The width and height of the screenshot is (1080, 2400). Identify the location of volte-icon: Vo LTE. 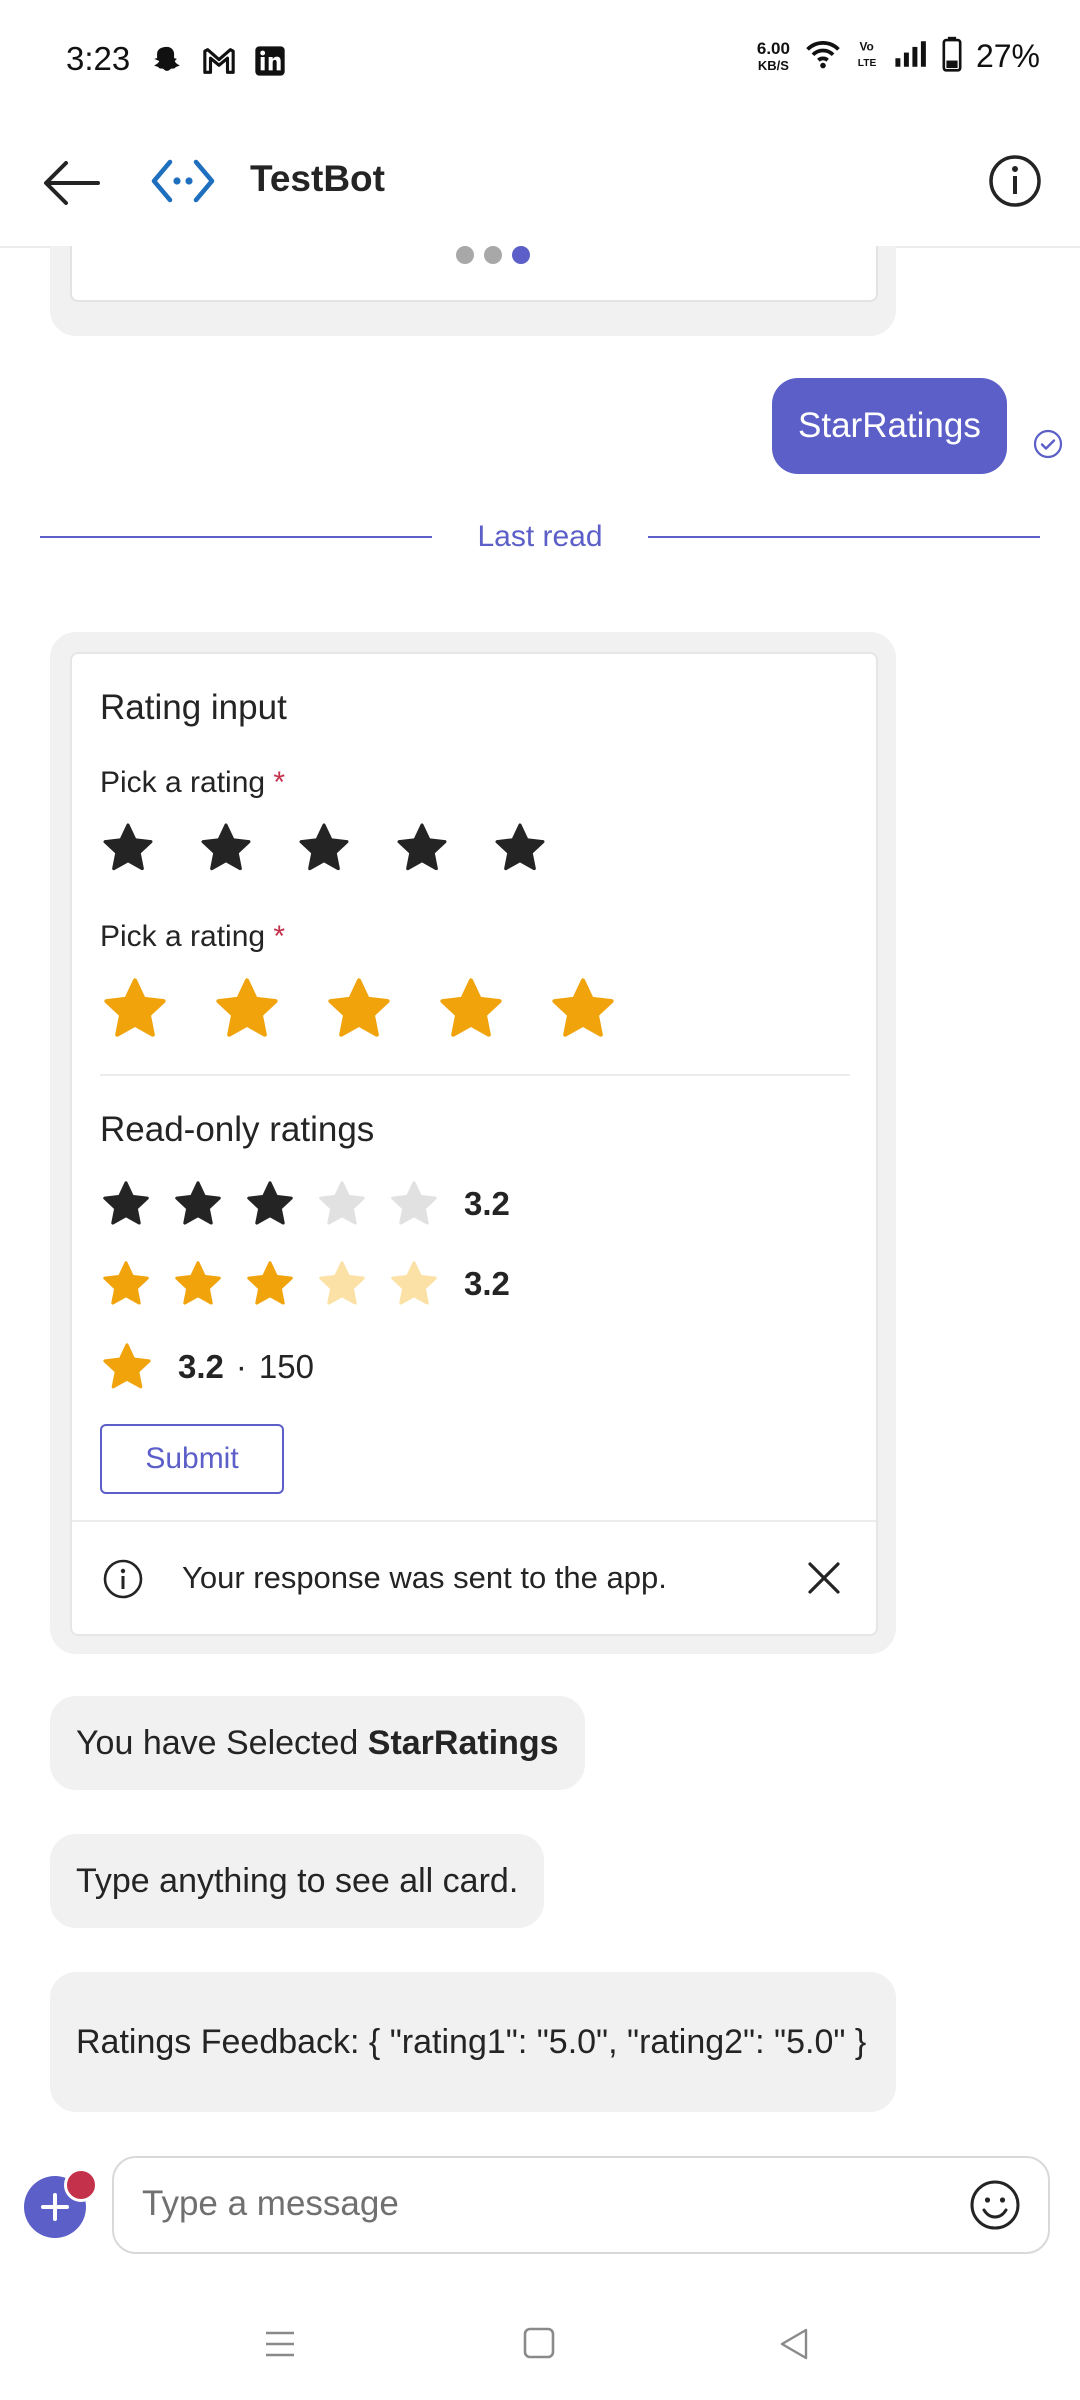
(868, 56).